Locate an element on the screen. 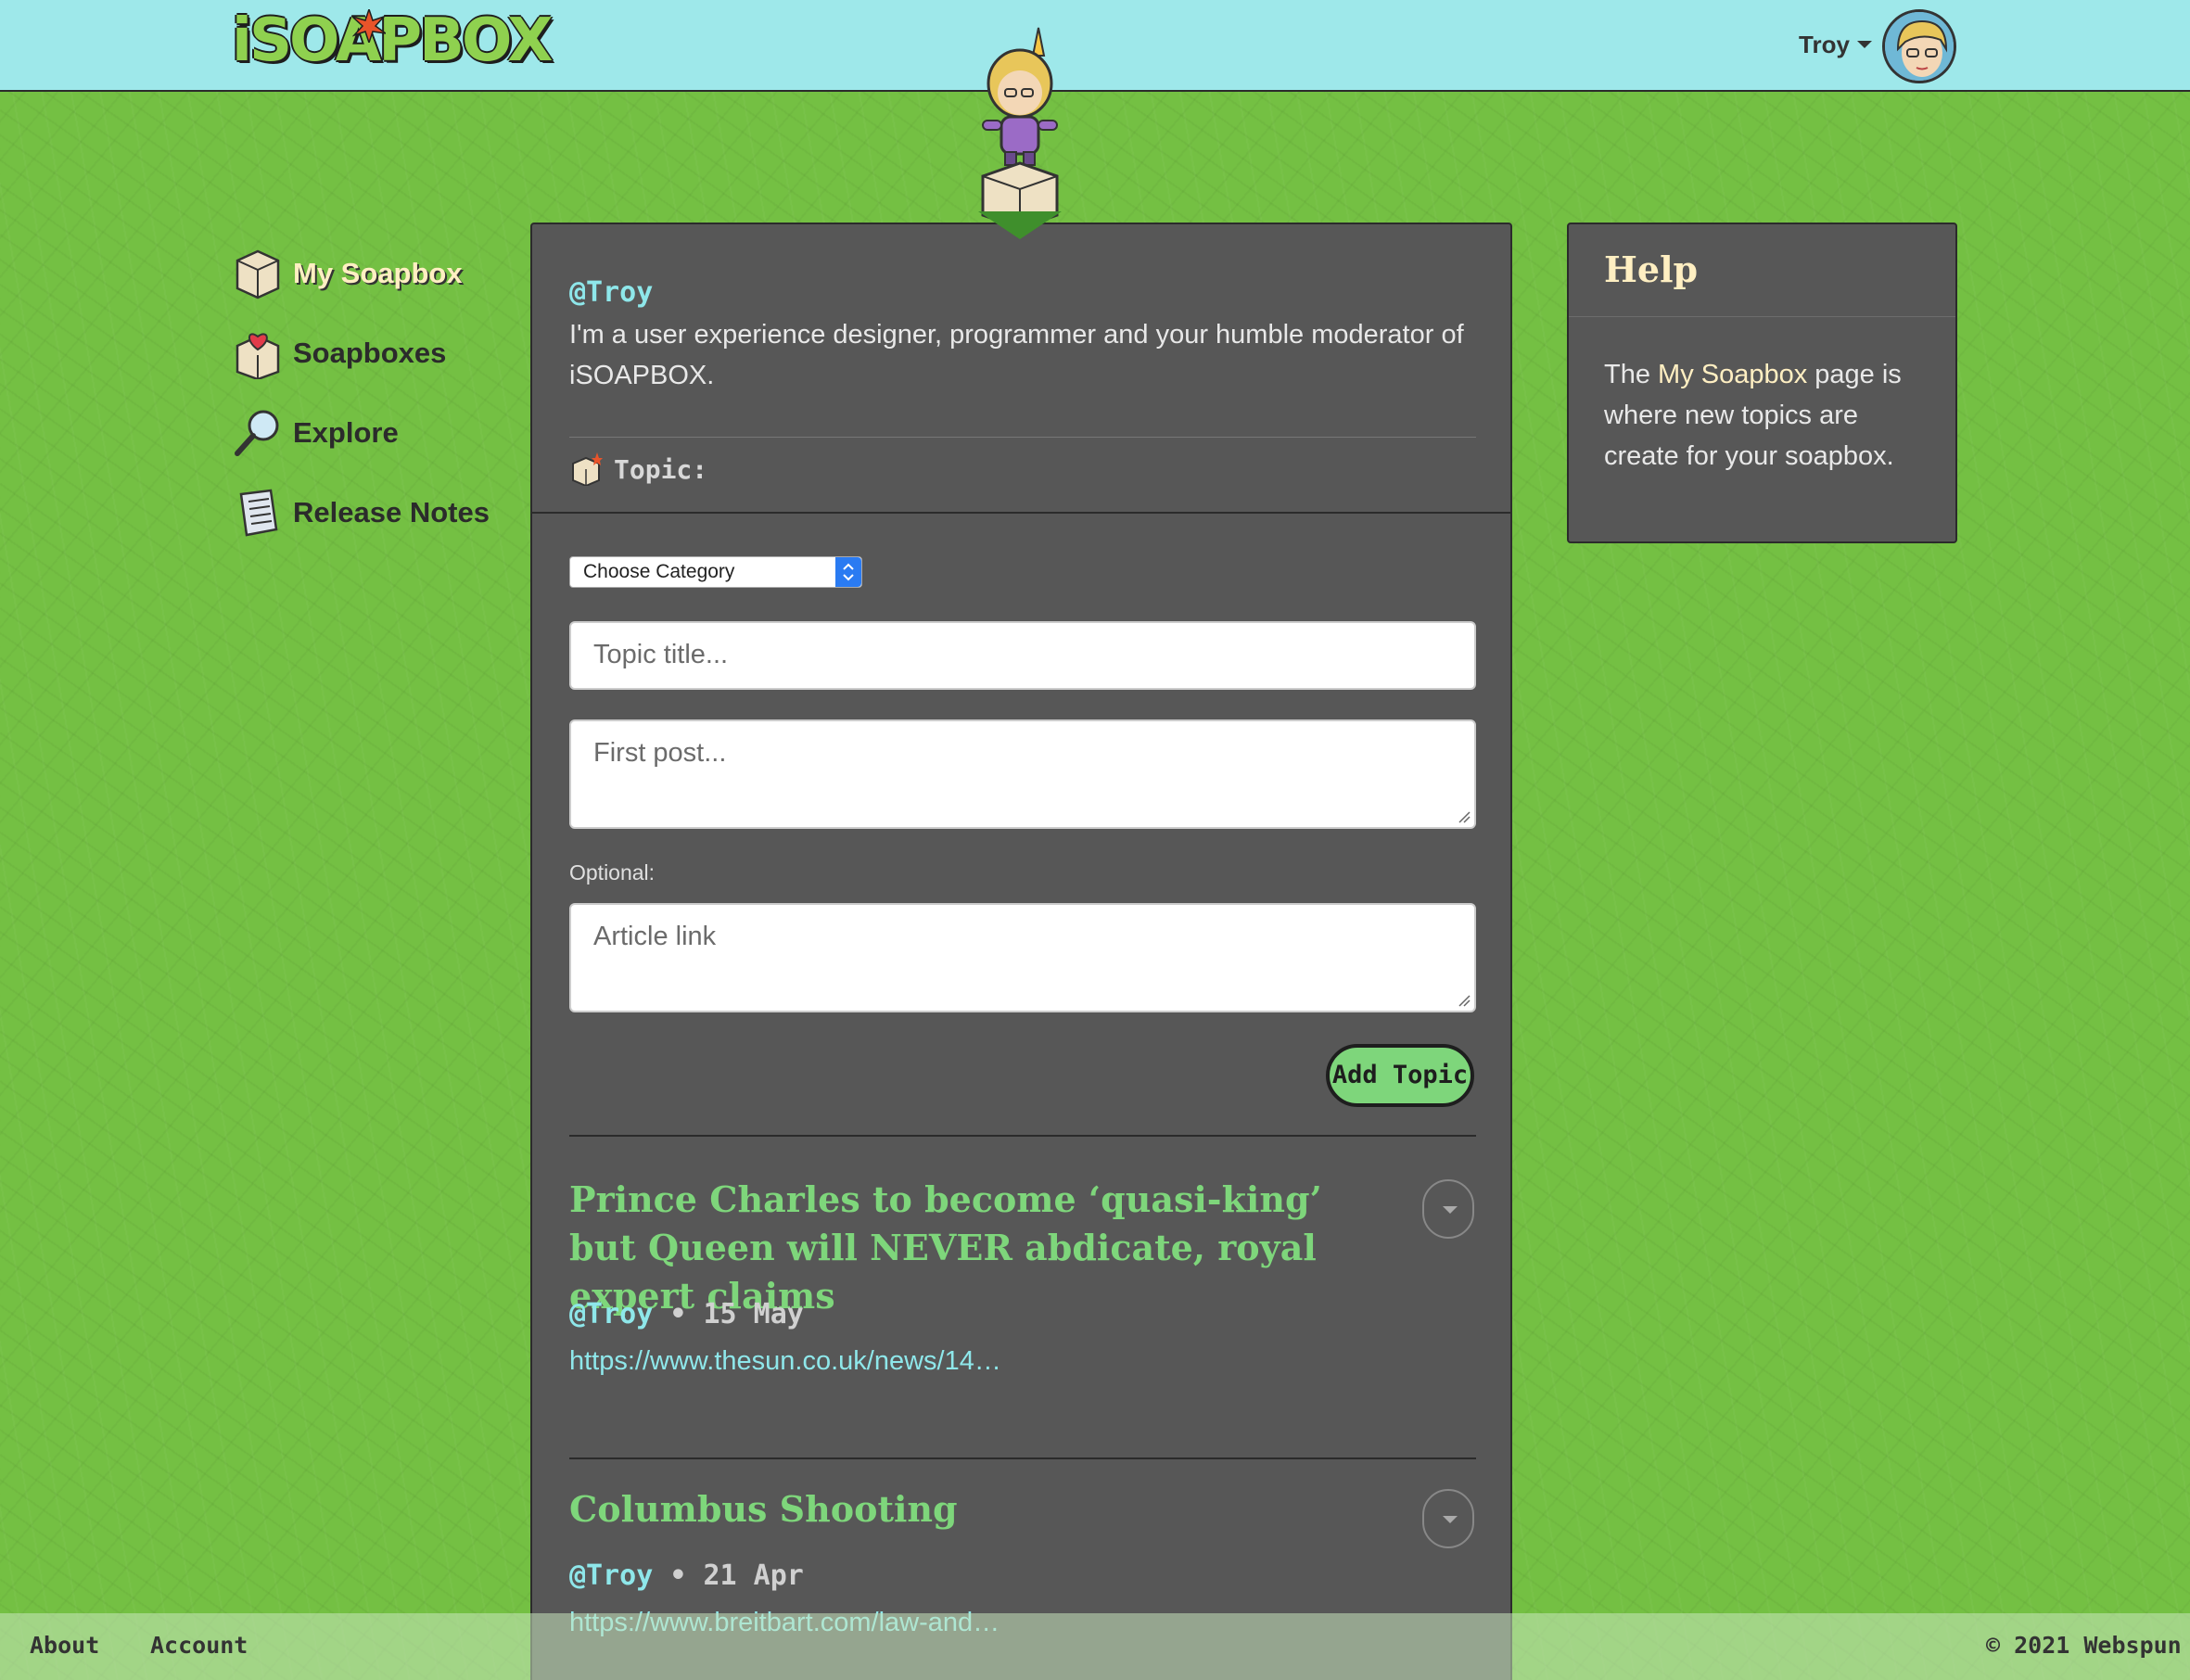 The image size is (2190, 1680). category-select-value: Choose Category is located at coordinates (659, 571).